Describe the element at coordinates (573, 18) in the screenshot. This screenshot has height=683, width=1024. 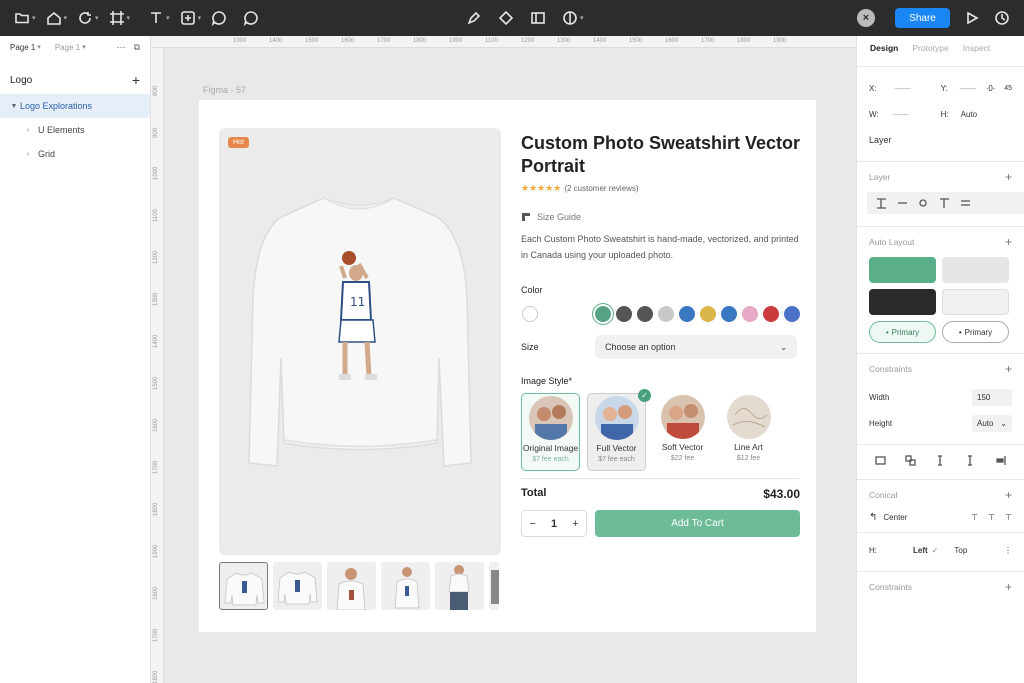
I see `contrast-tool-button: ▾` at that location.